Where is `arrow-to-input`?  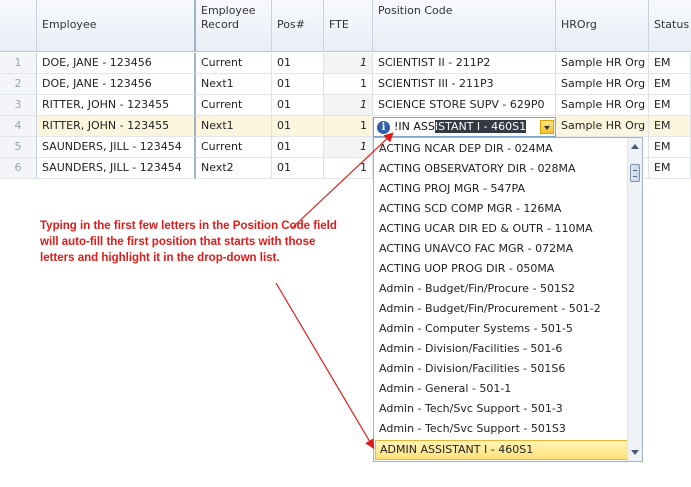
arrow-to-input is located at coordinates (342, 180).